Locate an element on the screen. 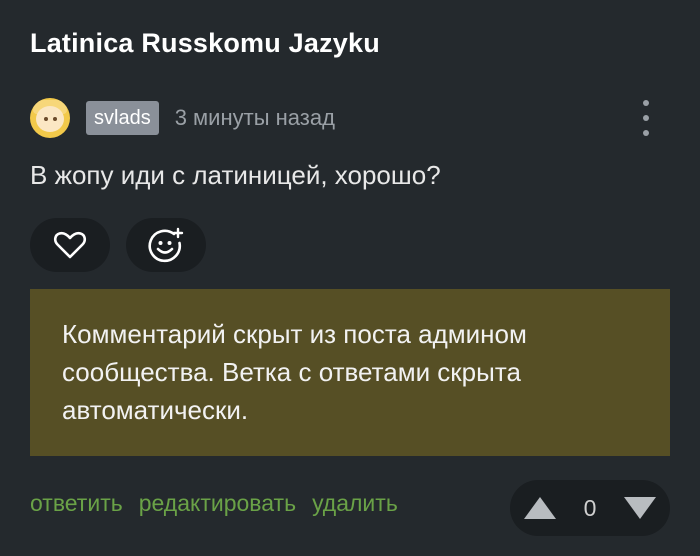 The width and height of the screenshot is (700, 556). add-reaction-button is located at coordinates (166, 245).